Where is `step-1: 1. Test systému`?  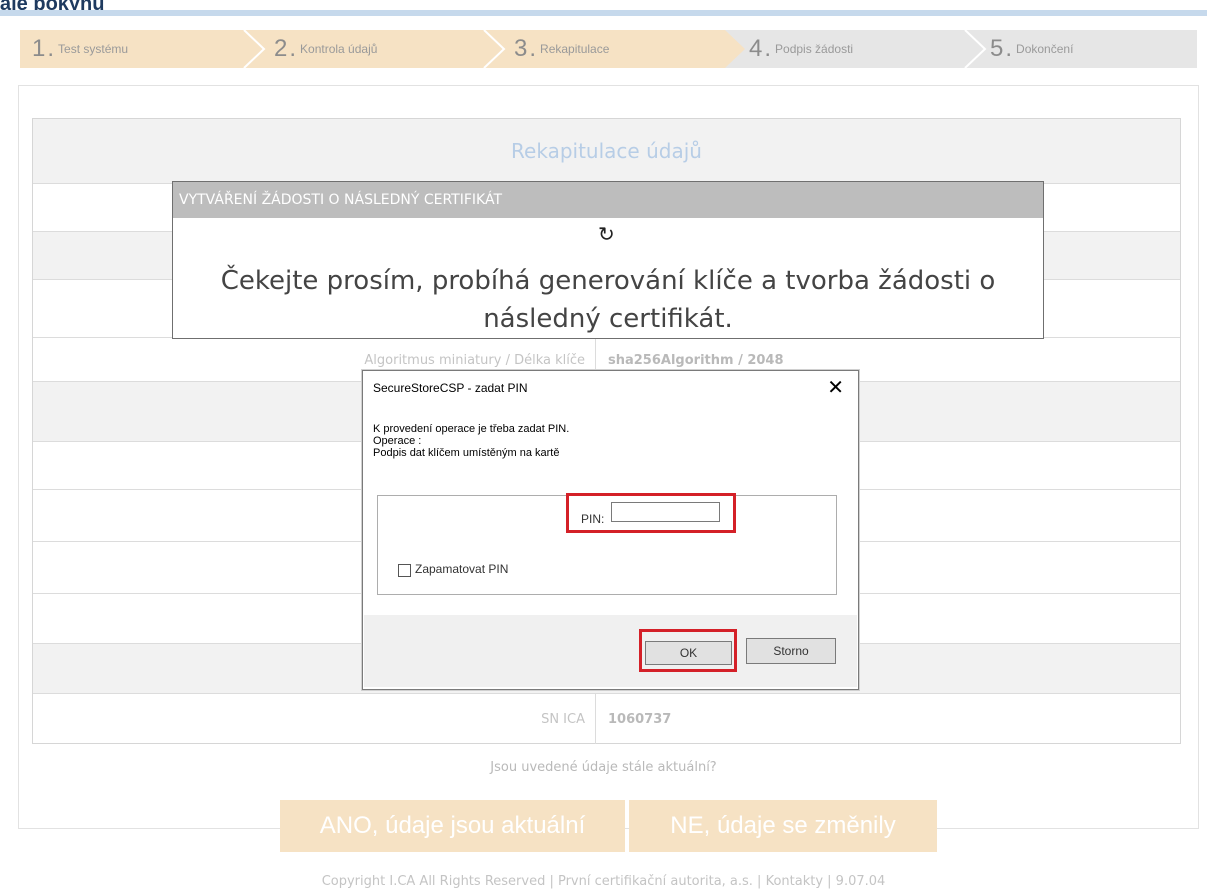
step-1: 1. Test systému is located at coordinates (80, 48).